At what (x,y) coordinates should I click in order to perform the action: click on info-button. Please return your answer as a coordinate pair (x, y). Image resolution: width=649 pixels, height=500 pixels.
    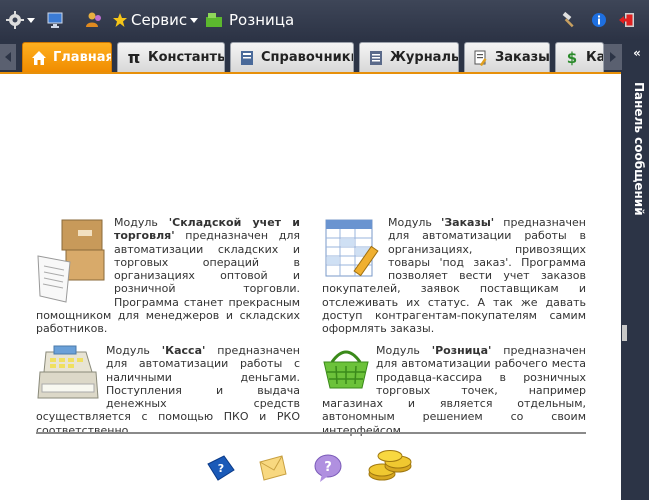
    Looking at the image, I should click on (599, 20).